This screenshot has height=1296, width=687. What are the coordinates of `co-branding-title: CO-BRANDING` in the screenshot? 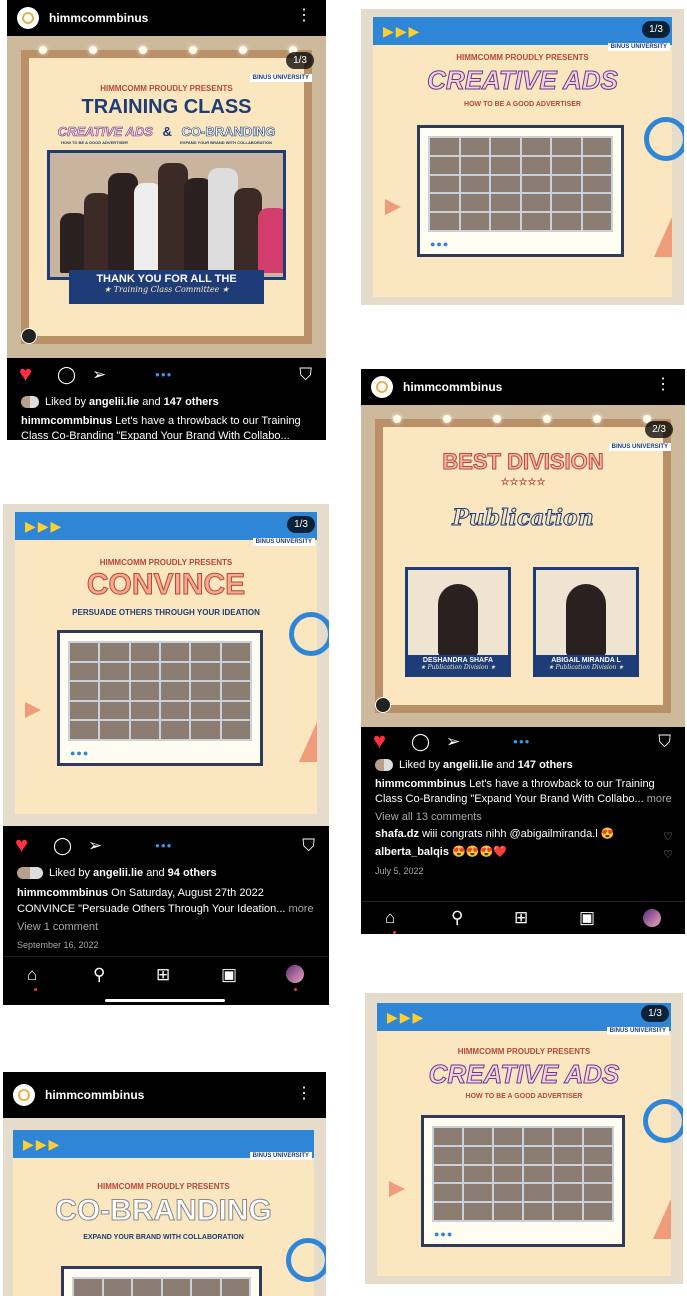 It's located at (164, 1211).